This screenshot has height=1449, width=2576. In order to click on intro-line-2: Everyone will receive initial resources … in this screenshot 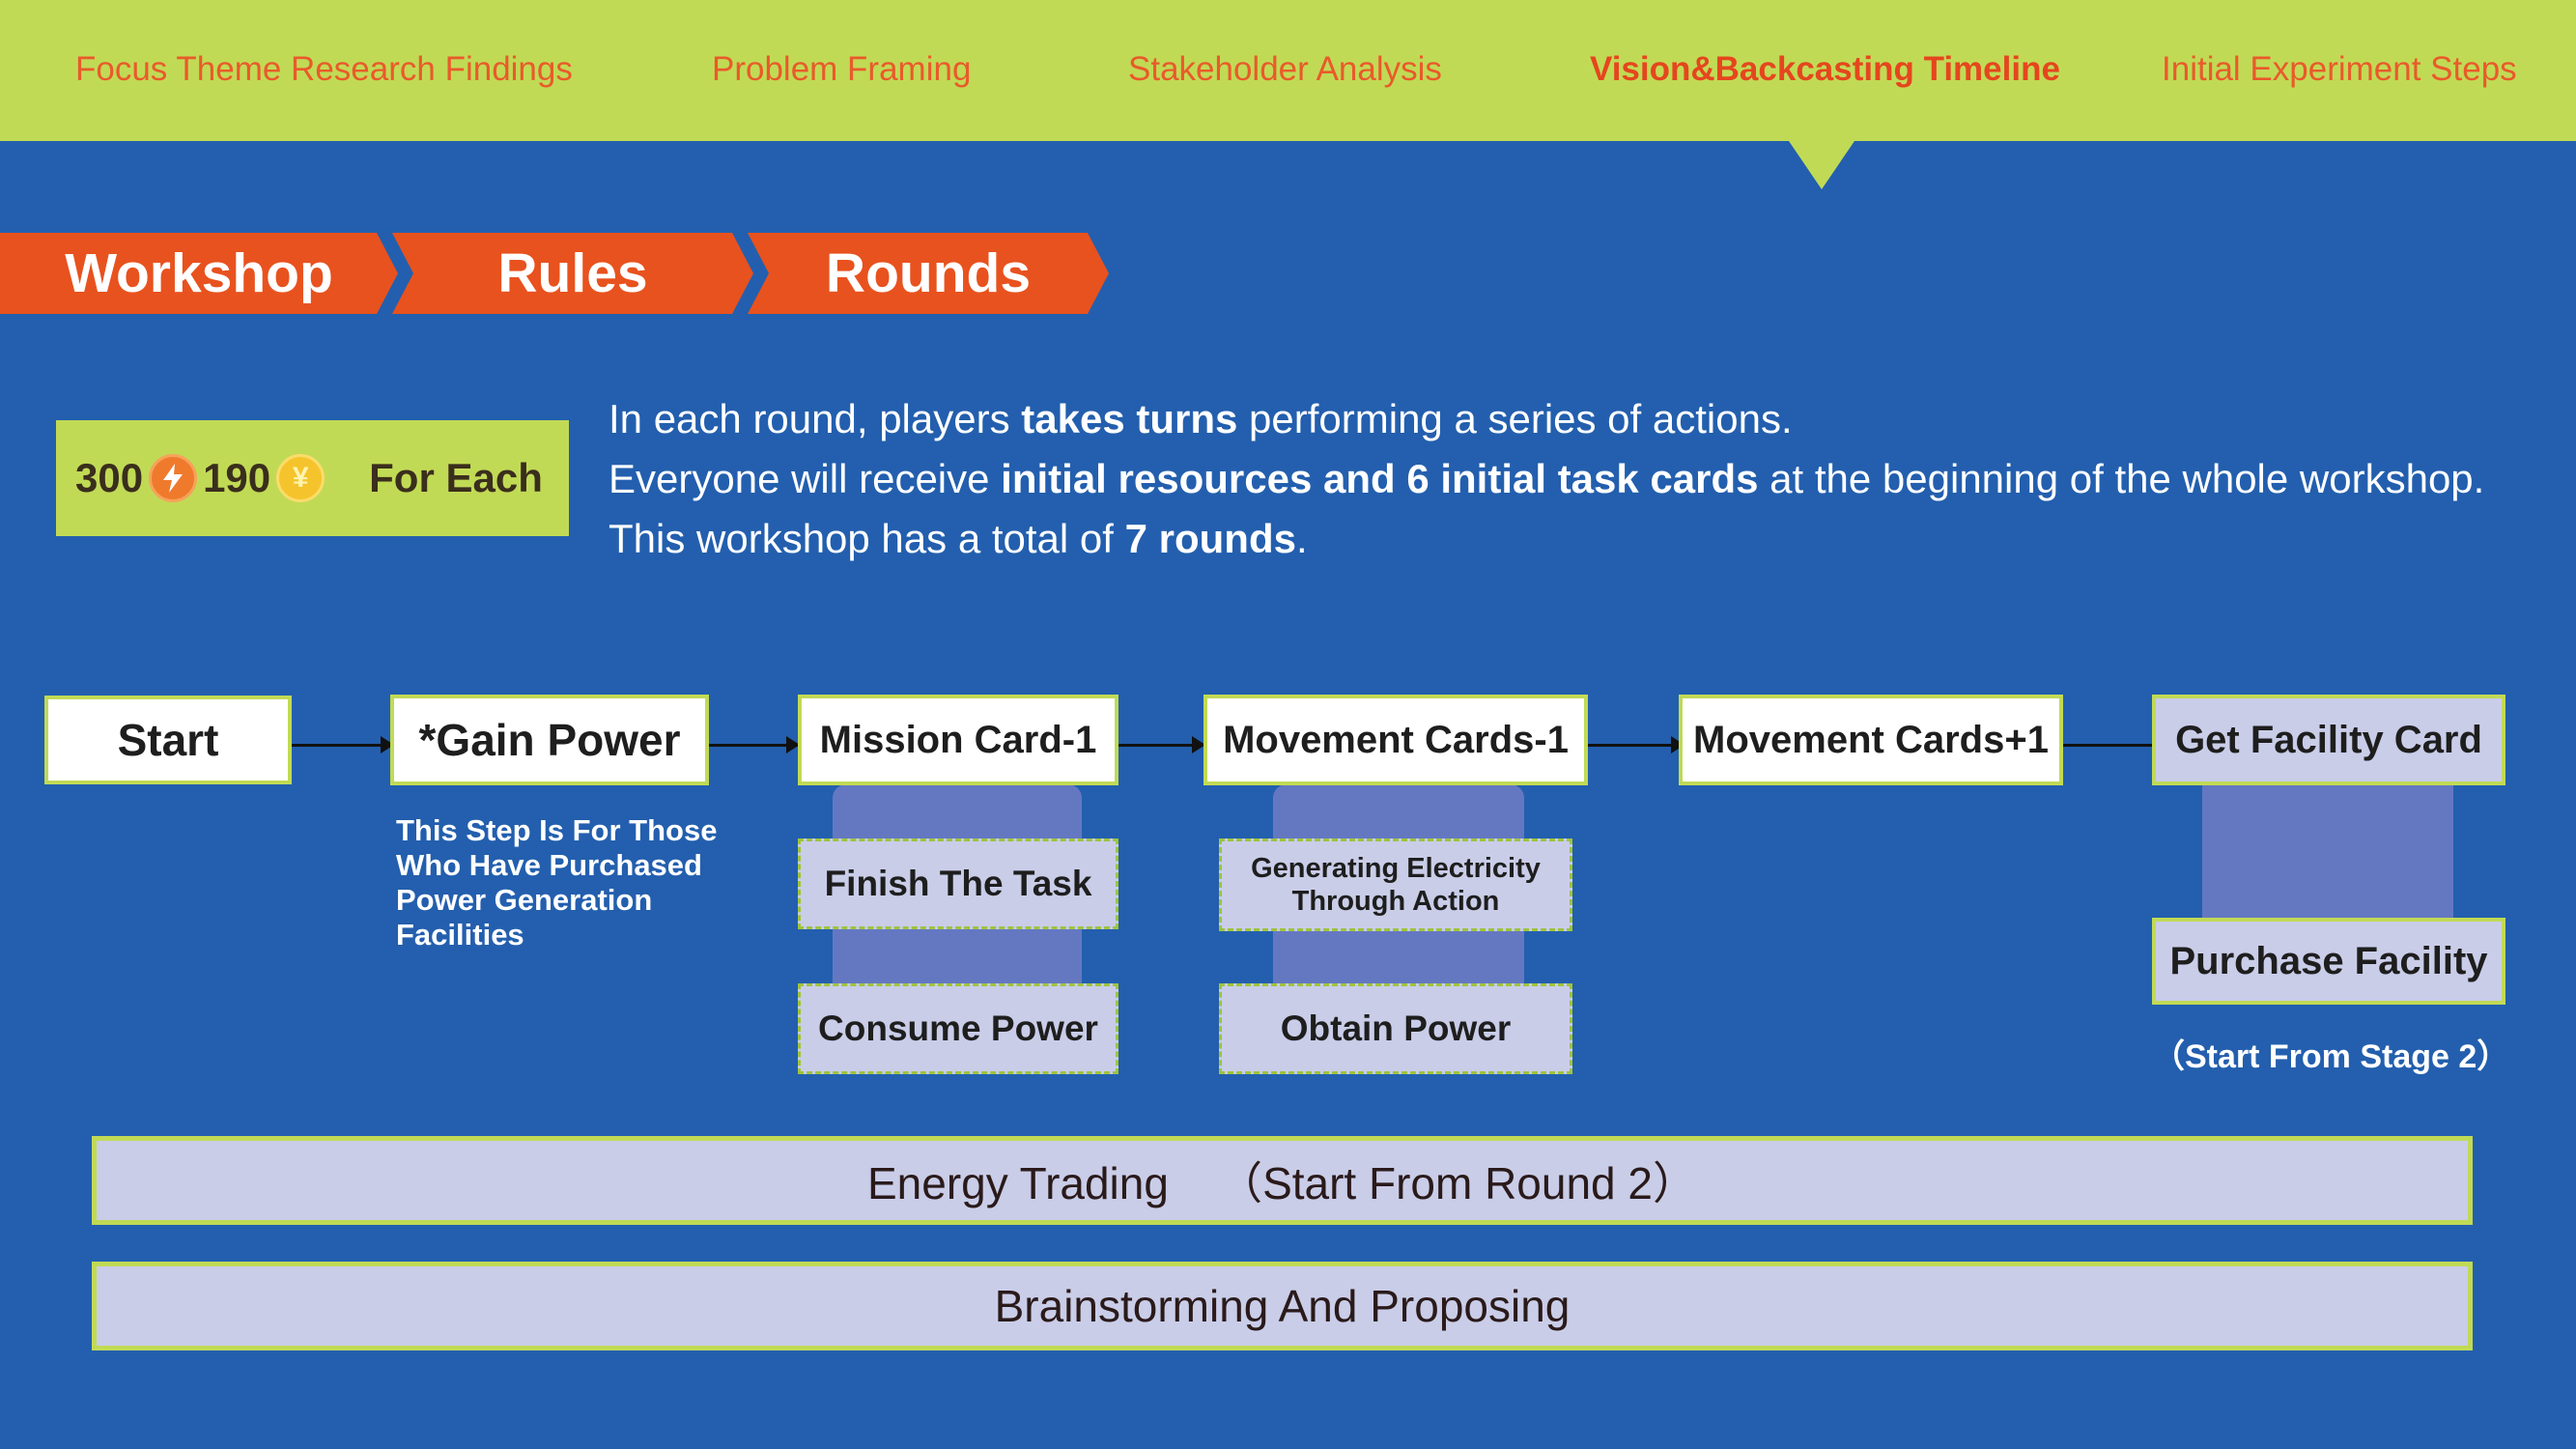, I will do `click(1547, 478)`.